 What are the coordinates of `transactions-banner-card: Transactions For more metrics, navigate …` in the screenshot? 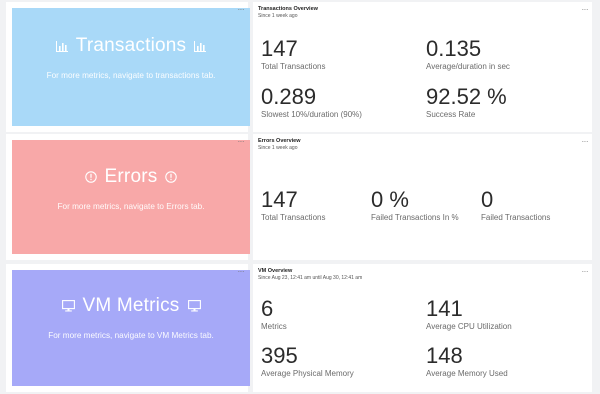 It's located at (128, 67).